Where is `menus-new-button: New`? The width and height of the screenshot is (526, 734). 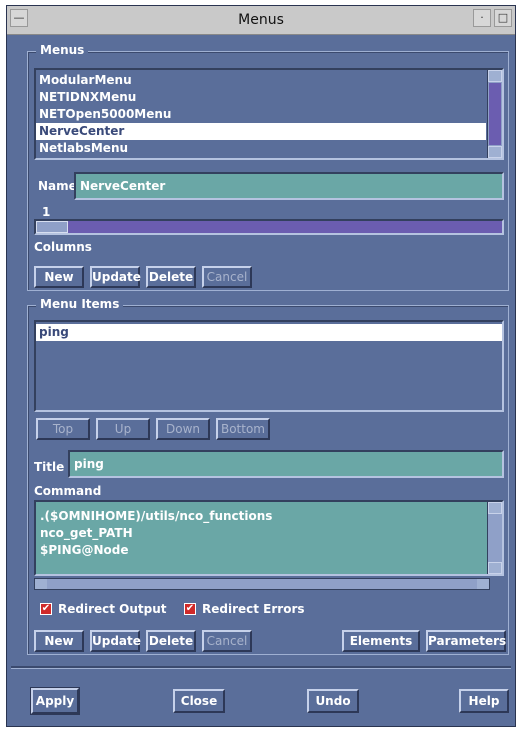
menus-new-button: New is located at coordinates (59, 277).